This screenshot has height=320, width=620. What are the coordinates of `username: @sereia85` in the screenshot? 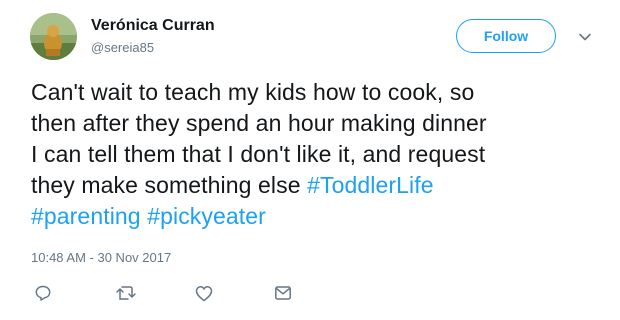 It's located at (122, 47).